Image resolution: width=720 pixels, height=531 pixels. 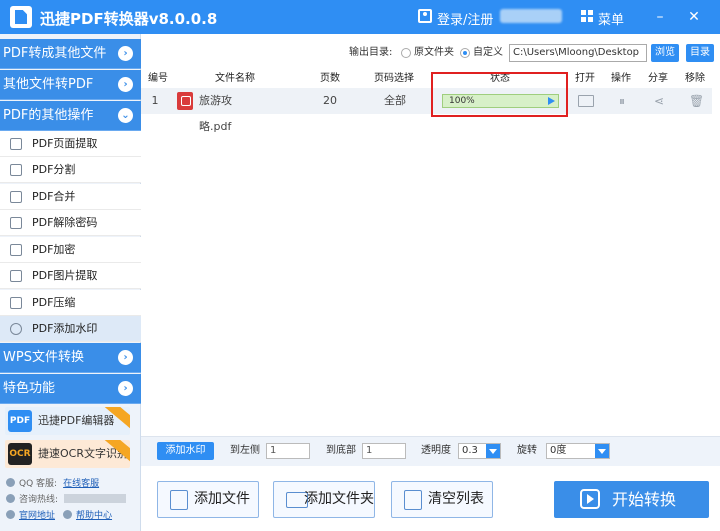 What do you see at coordinates (499, 94) in the screenshot?
I see `status-highlight-box` at bounding box center [499, 94].